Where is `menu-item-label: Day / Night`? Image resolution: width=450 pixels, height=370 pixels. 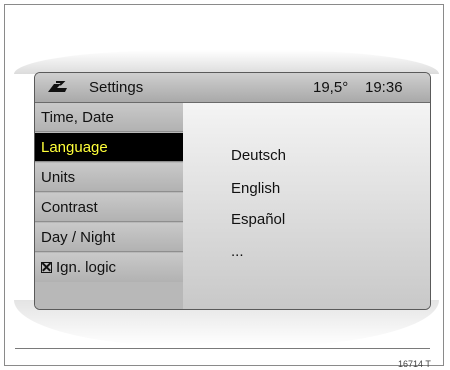
menu-item-label: Day / Night is located at coordinates (78, 237).